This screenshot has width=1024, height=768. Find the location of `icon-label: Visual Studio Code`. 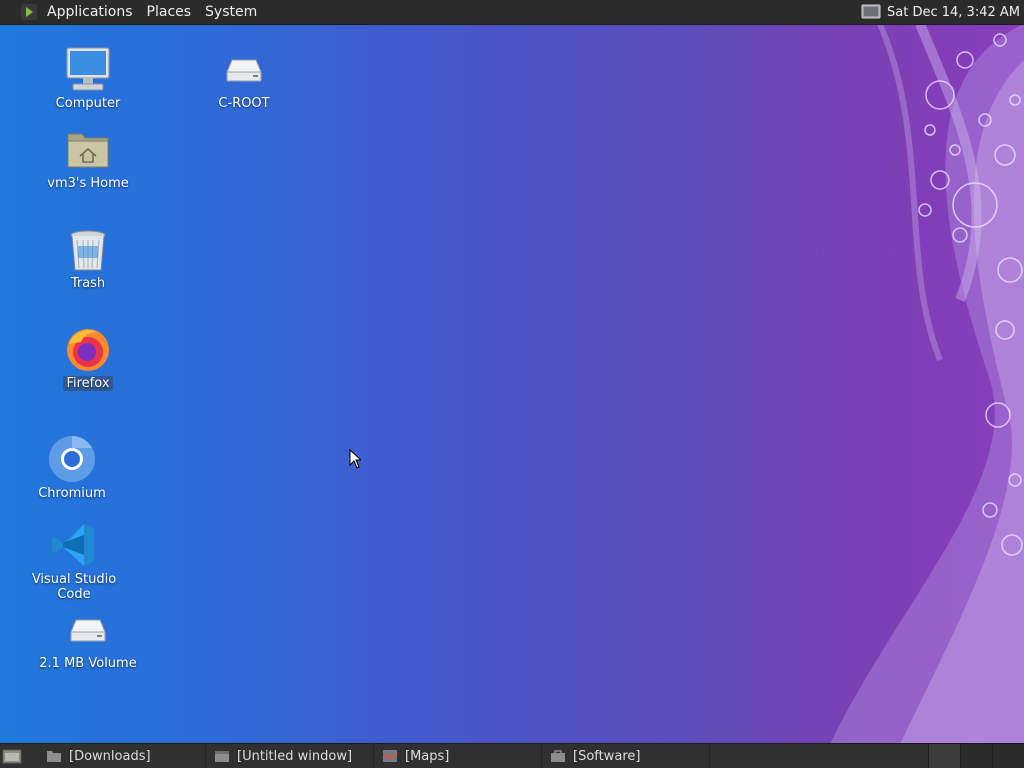

icon-label: Visual Studio Code is located at coordinates (74, 587).